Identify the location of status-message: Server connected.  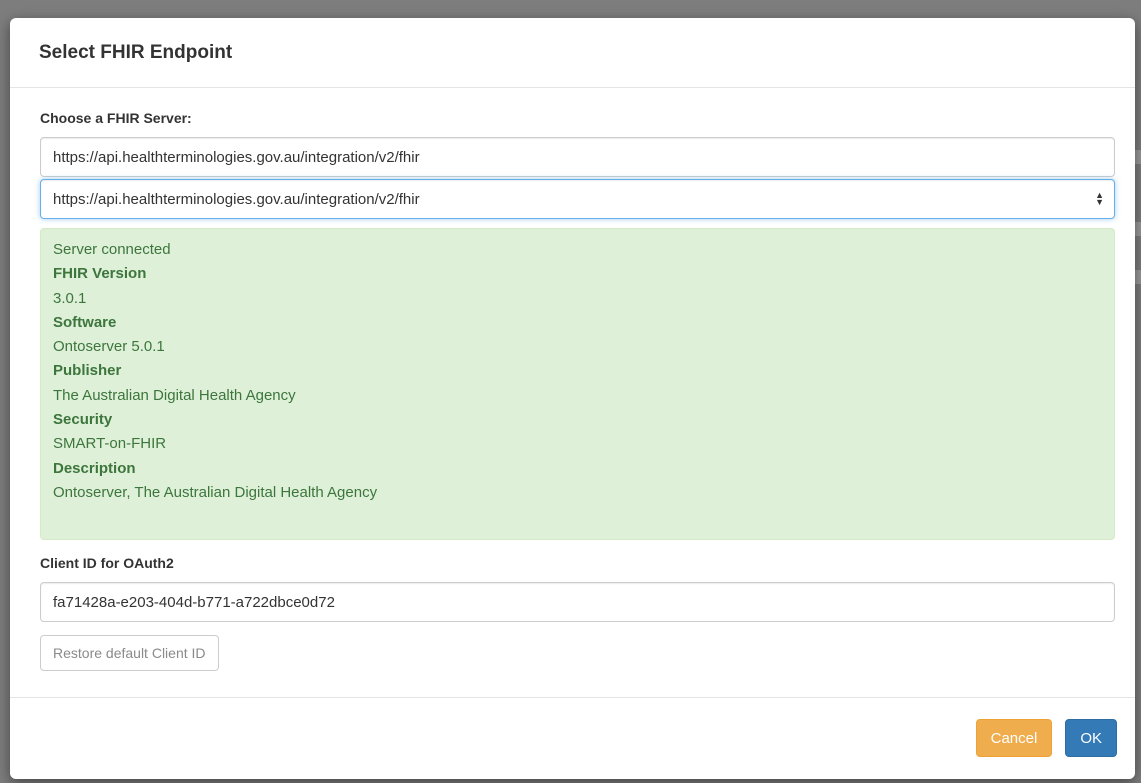
(112, 249).